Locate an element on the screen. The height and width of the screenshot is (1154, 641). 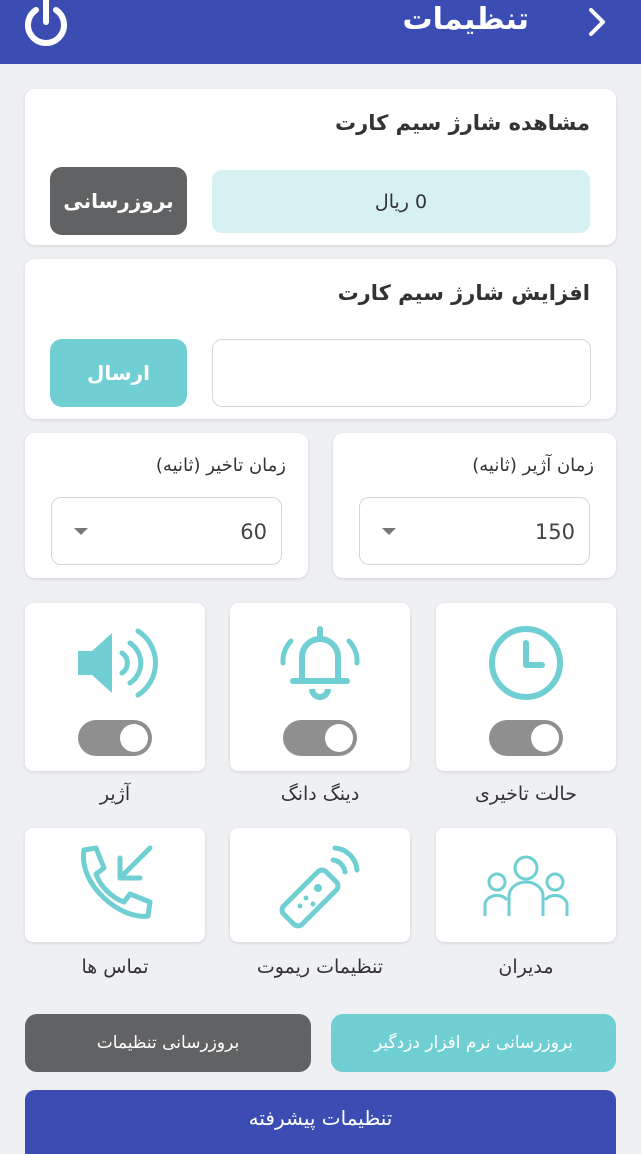
delay-time-label: زمان تاخیر (ثانیه) is located at coordinates (220, 465).